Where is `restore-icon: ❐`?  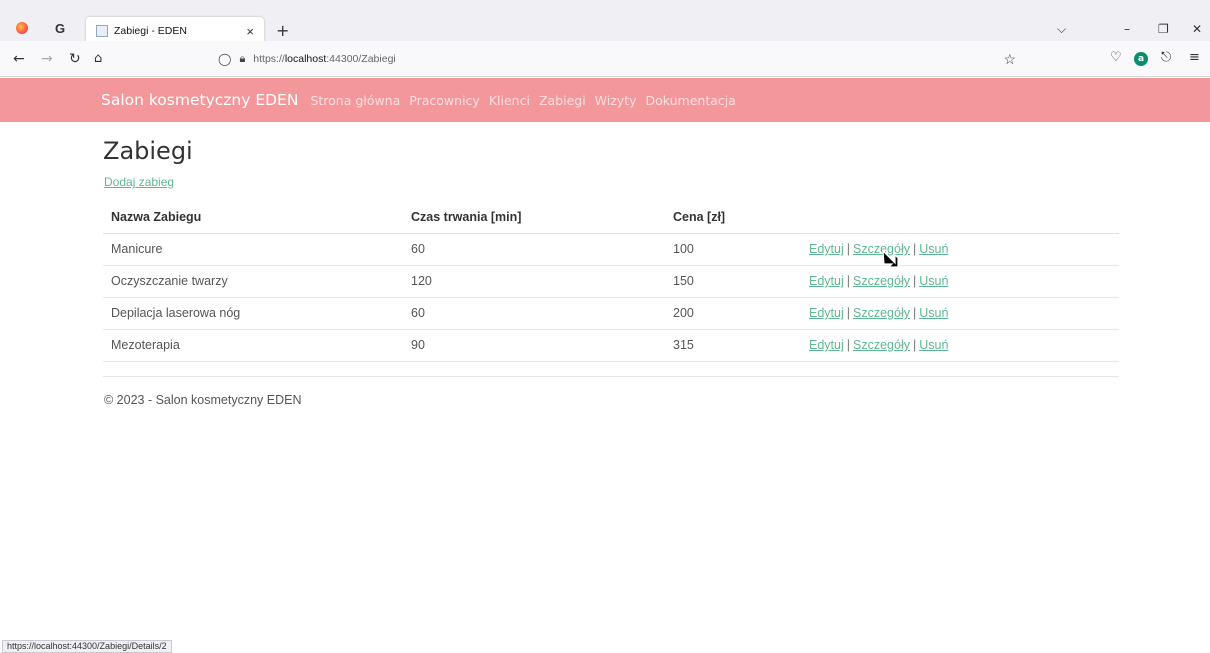 restore-icon: ❐ is located at coordinates (1163, 29).